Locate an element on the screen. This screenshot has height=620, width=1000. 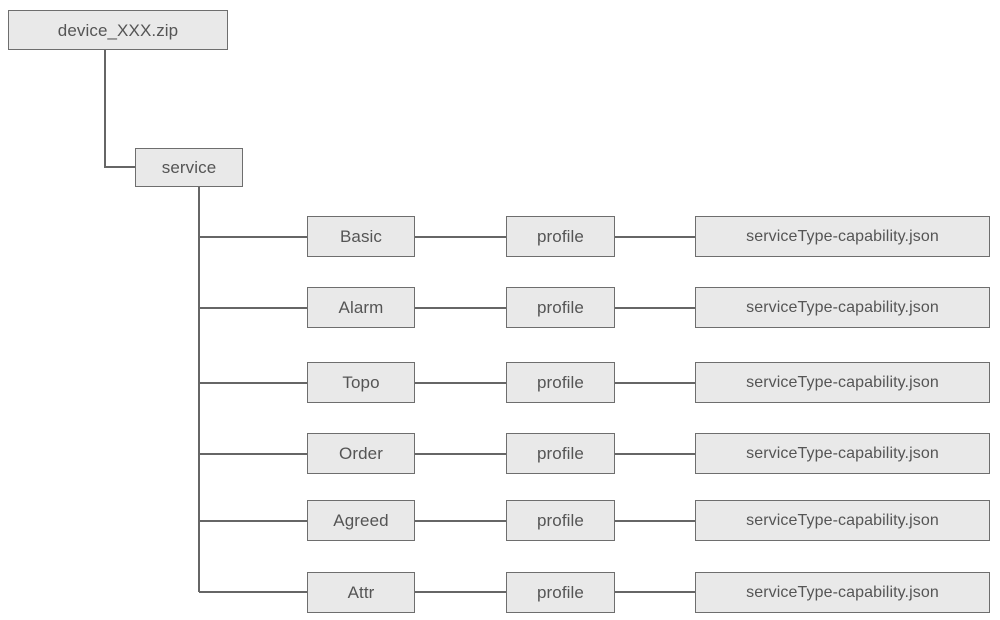
node-service-type-alarm: Alarm is located at coordinates (361, 307).